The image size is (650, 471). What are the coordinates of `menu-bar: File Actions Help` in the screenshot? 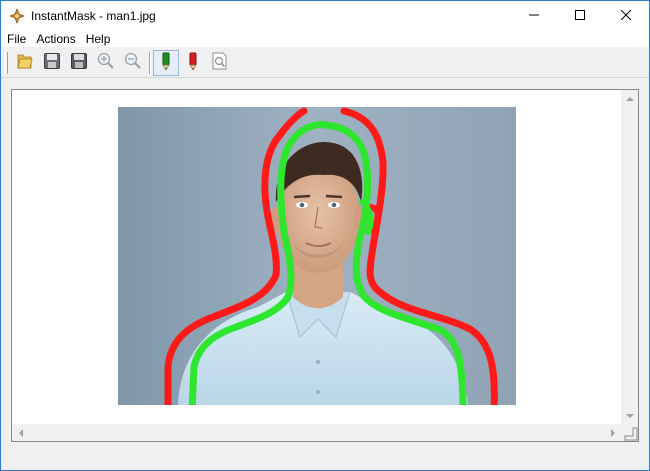 It's located at (325, 39).